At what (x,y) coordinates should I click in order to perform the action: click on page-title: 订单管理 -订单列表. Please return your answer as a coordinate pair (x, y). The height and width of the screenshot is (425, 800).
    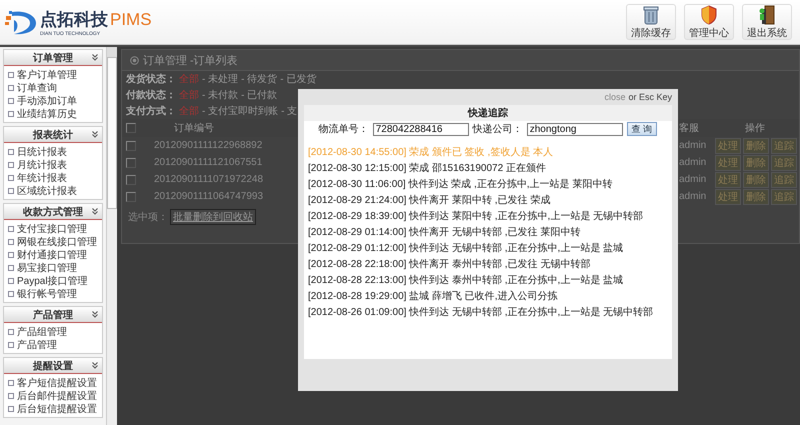
    Looking at the image, I should click on (190, 61).